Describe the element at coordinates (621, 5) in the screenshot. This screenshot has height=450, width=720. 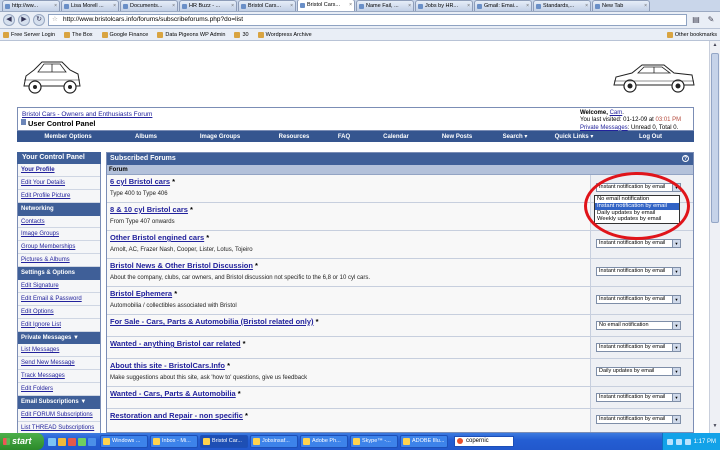
I see `browser-tab: New Tab ×` at that location.